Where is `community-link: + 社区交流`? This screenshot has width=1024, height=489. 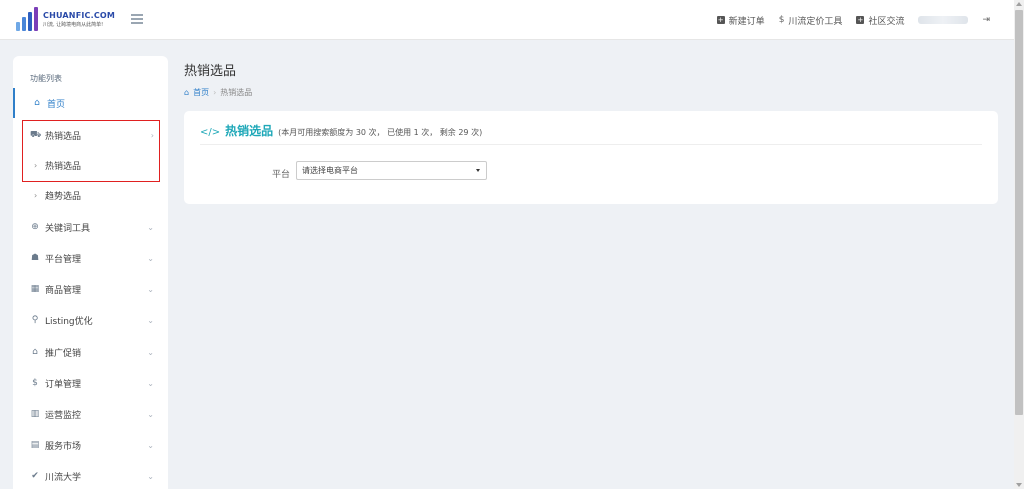
community-link: + 社区交流 is located at coordinates (880, 20).